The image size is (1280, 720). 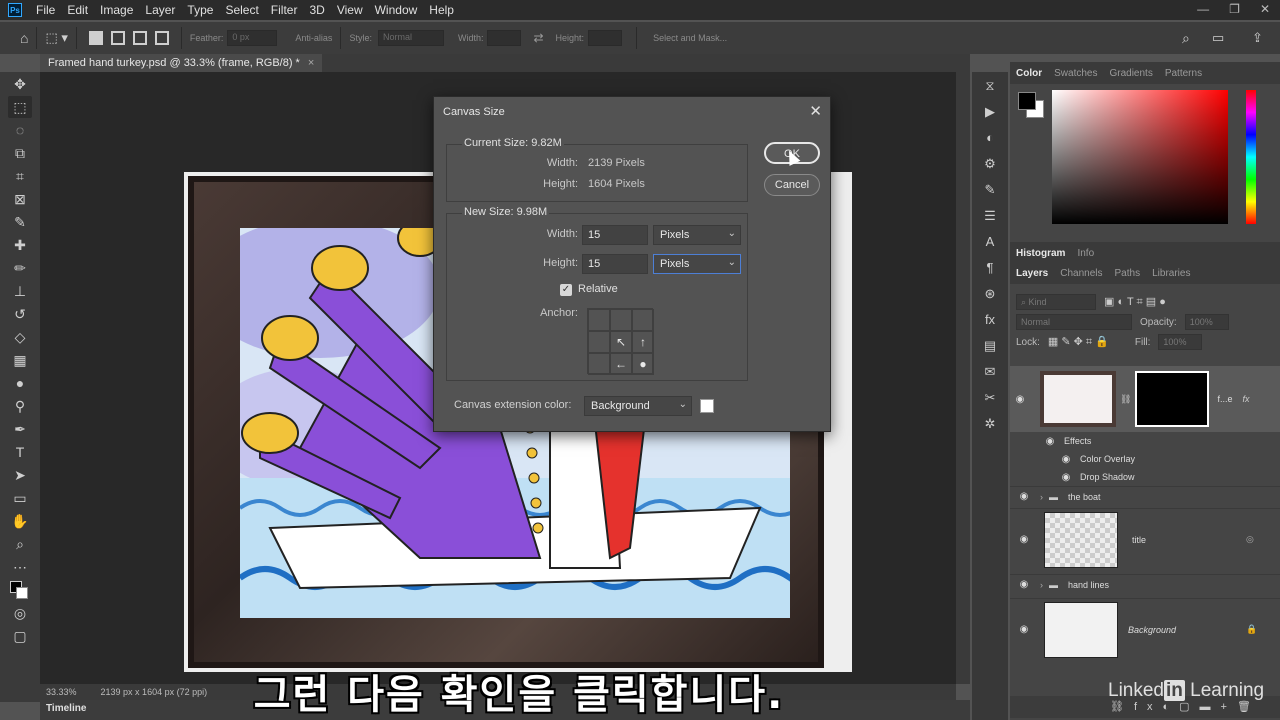 I want to click on anchor-arrow-up-icon: ↑, so click(x=643, y=342).